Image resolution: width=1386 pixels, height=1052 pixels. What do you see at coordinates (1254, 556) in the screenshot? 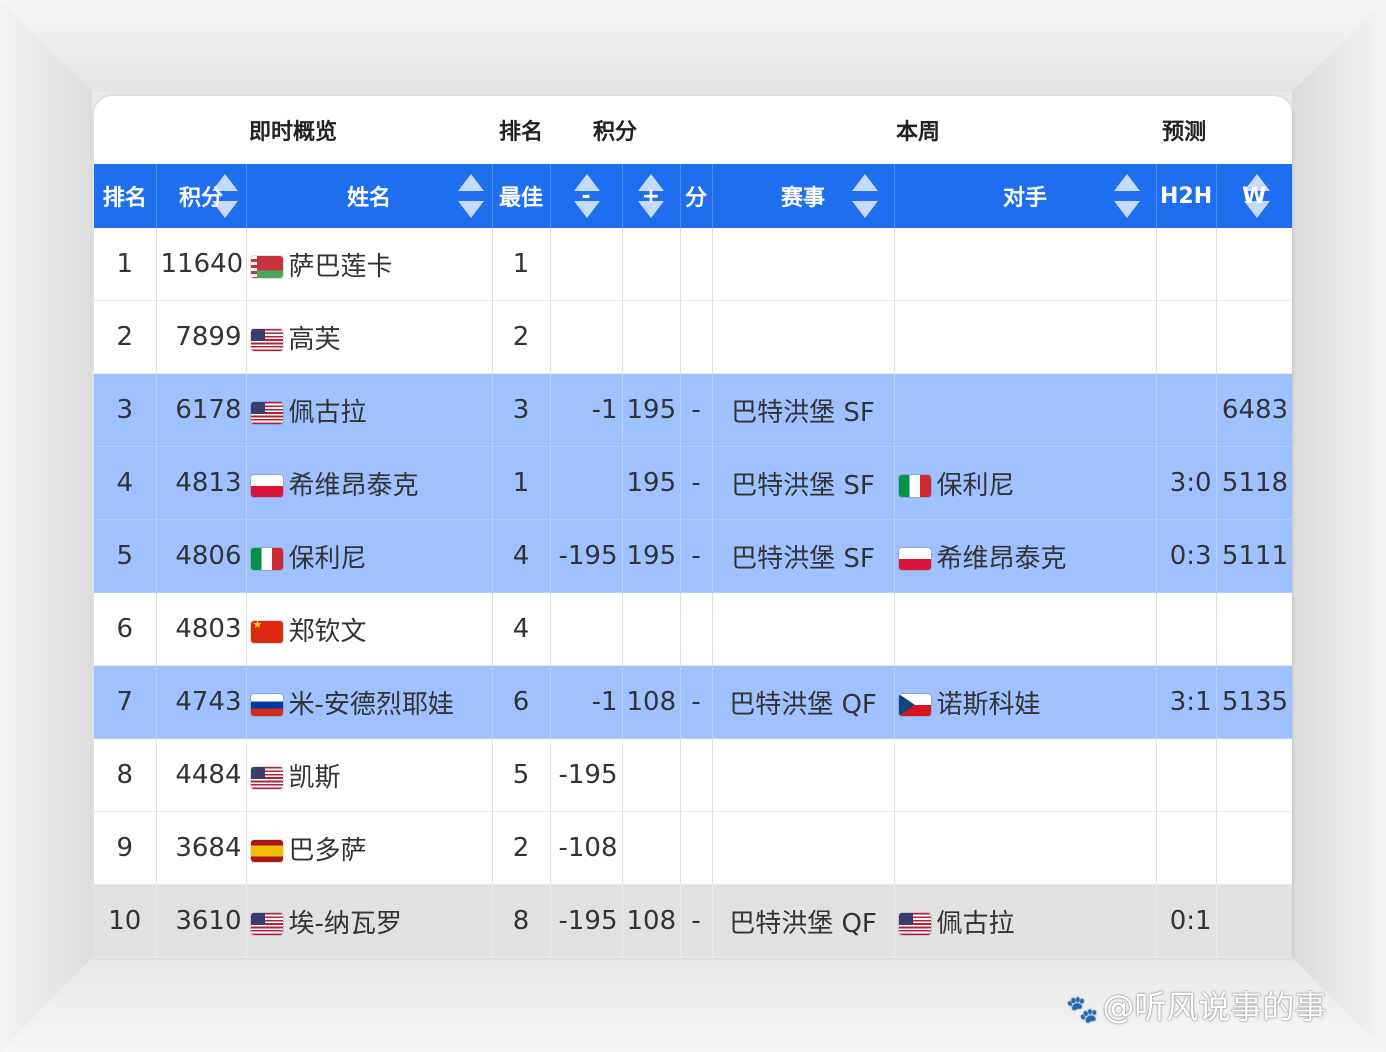
I see `win-forecast-cell: 5111` at bounding box center [1254, 556].